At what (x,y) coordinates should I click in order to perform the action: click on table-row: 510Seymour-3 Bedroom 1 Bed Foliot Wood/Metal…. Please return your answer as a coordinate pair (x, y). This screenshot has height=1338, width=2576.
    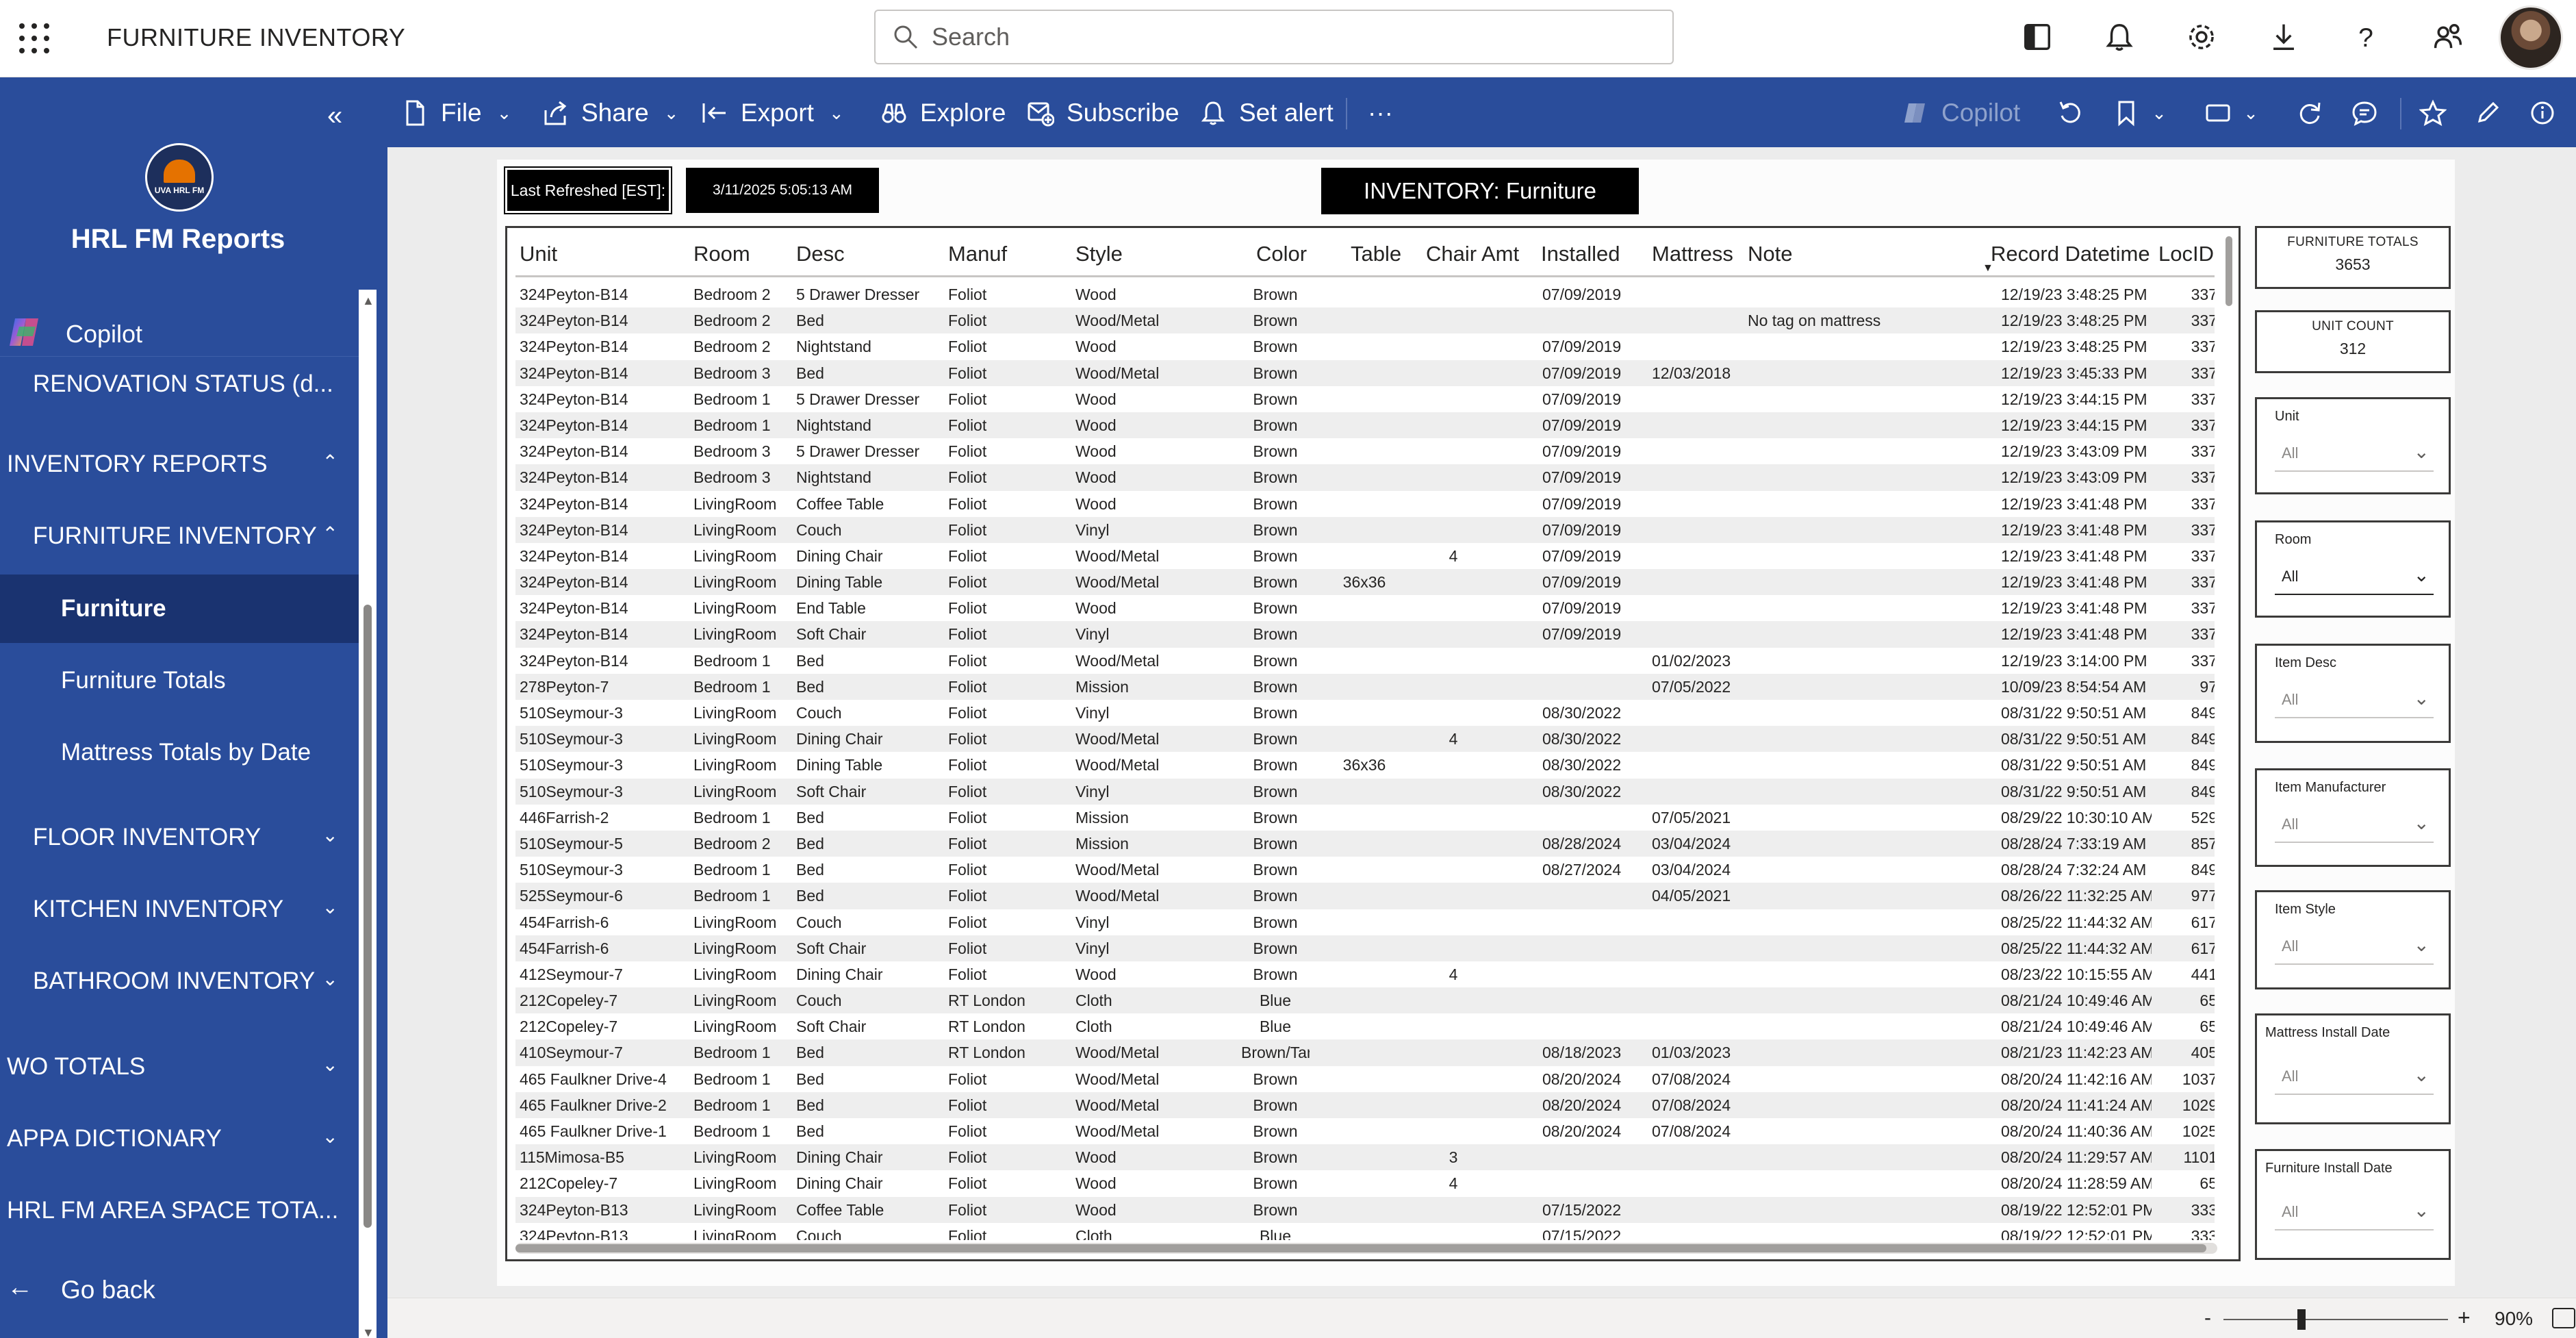
    Looking at the image, I should click on (1365, 870).